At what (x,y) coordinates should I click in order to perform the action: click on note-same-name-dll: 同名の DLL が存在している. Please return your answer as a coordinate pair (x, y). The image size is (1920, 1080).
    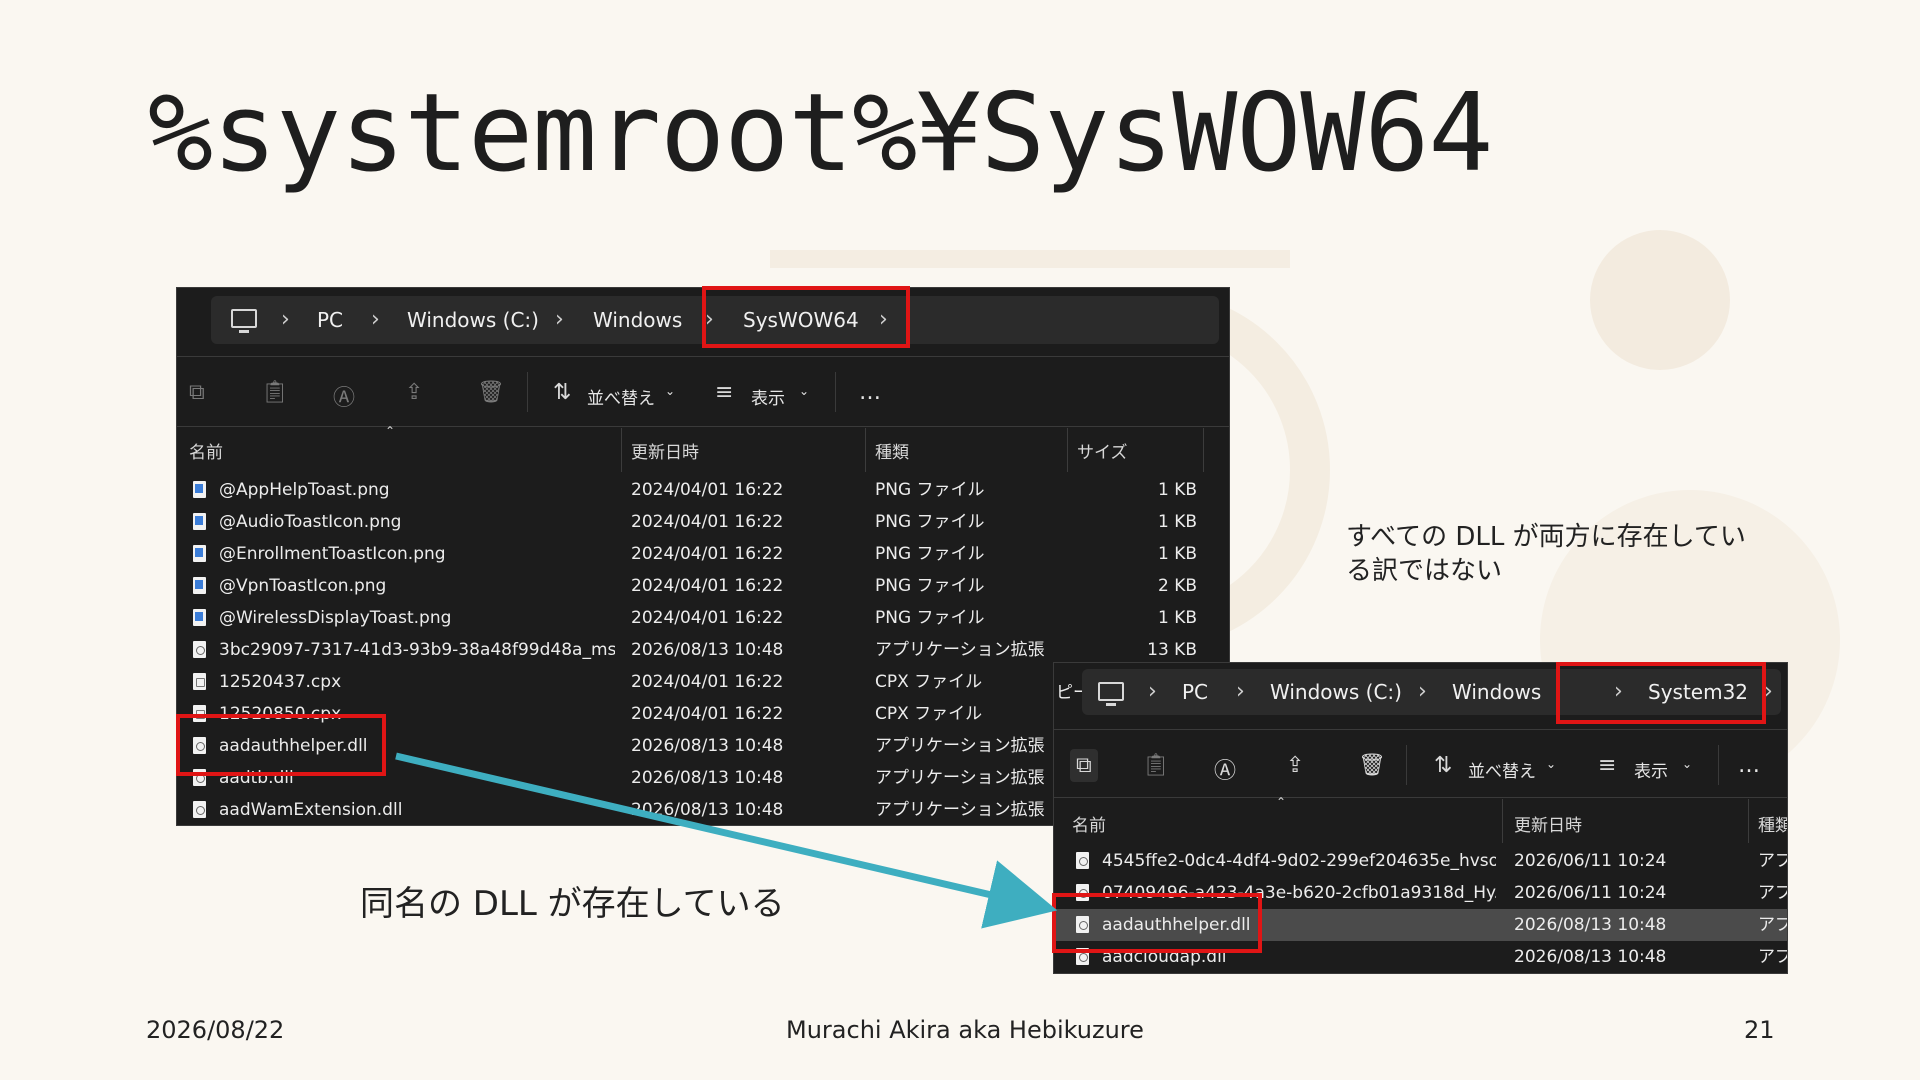
    Looking at the image, I should click on (572, 904).